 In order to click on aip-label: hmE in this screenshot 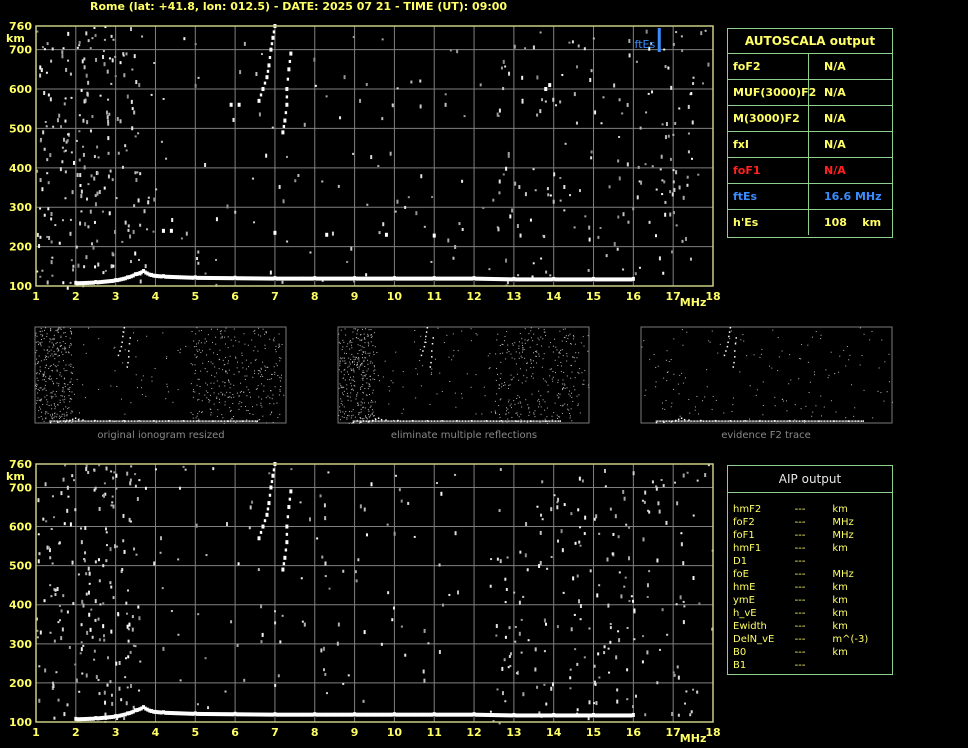, I will do `click(744, 587)`.